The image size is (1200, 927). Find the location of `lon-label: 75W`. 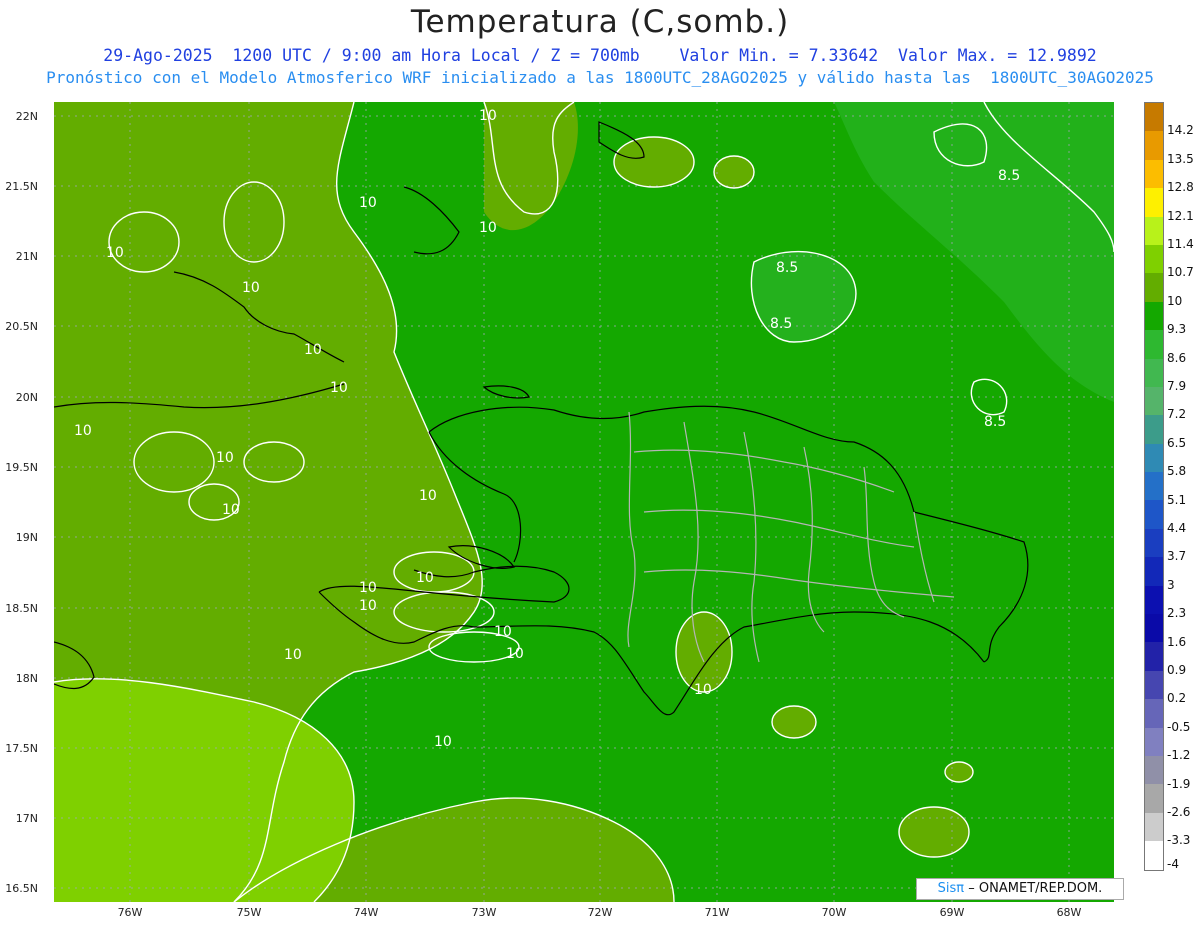

lon-label: 75W is located at coordinates (249, 912).